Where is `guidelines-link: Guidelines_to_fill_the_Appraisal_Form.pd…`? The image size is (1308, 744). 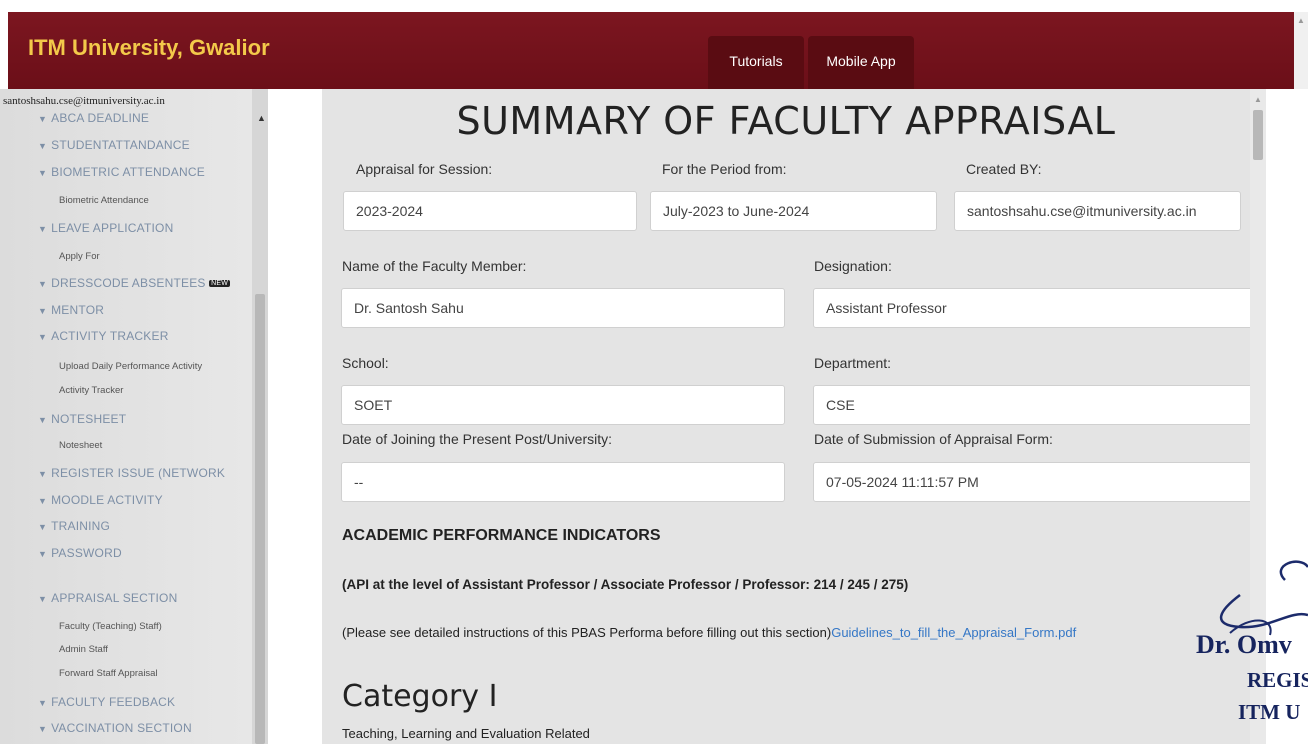 guidelines-link: Guidelines_to_fill_the_Appraisal_Form.pd… is located at coordinates (953, 632).